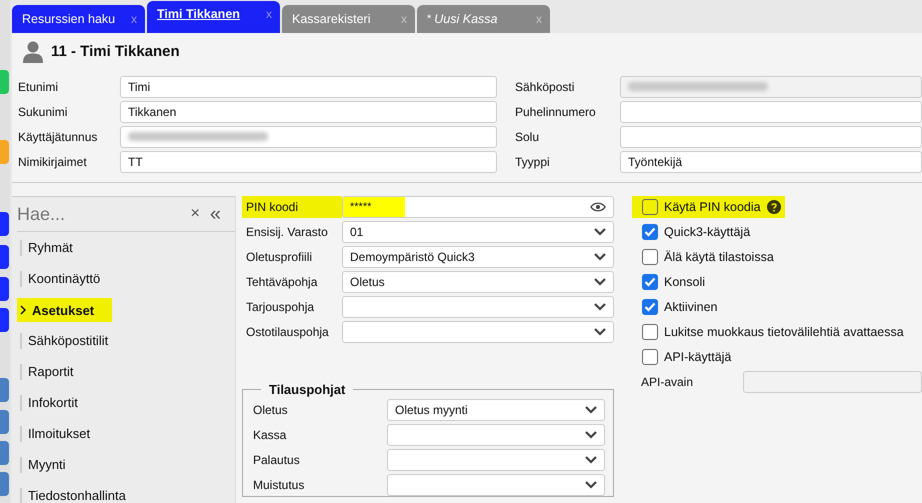 The width and height of the screenshot is (922, 503). What do you see at coordinates (545, 87) in the screenshot?
I see `field-label: Sähköposti` at bounding box center [545, 87].